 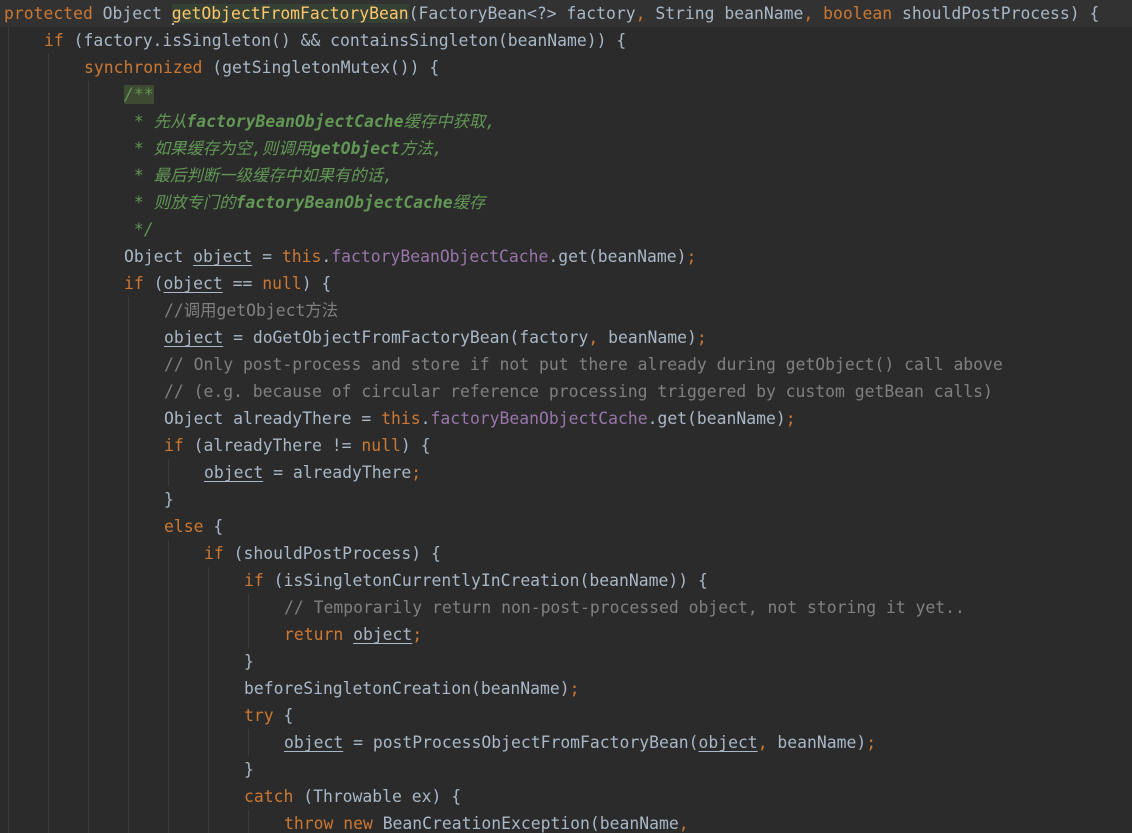 What do you see at coordinates (566, 796) in the screenshot?
I see `code-line: catch (Throwable ex) {` at bounding box center [566, 796].